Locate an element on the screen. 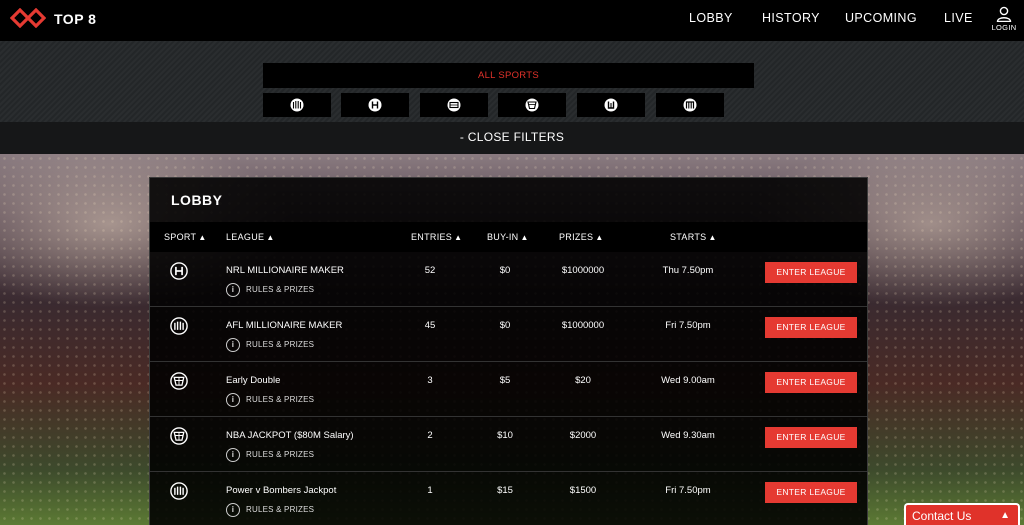  entries-value: 1 is located at coordinates (430, 490).